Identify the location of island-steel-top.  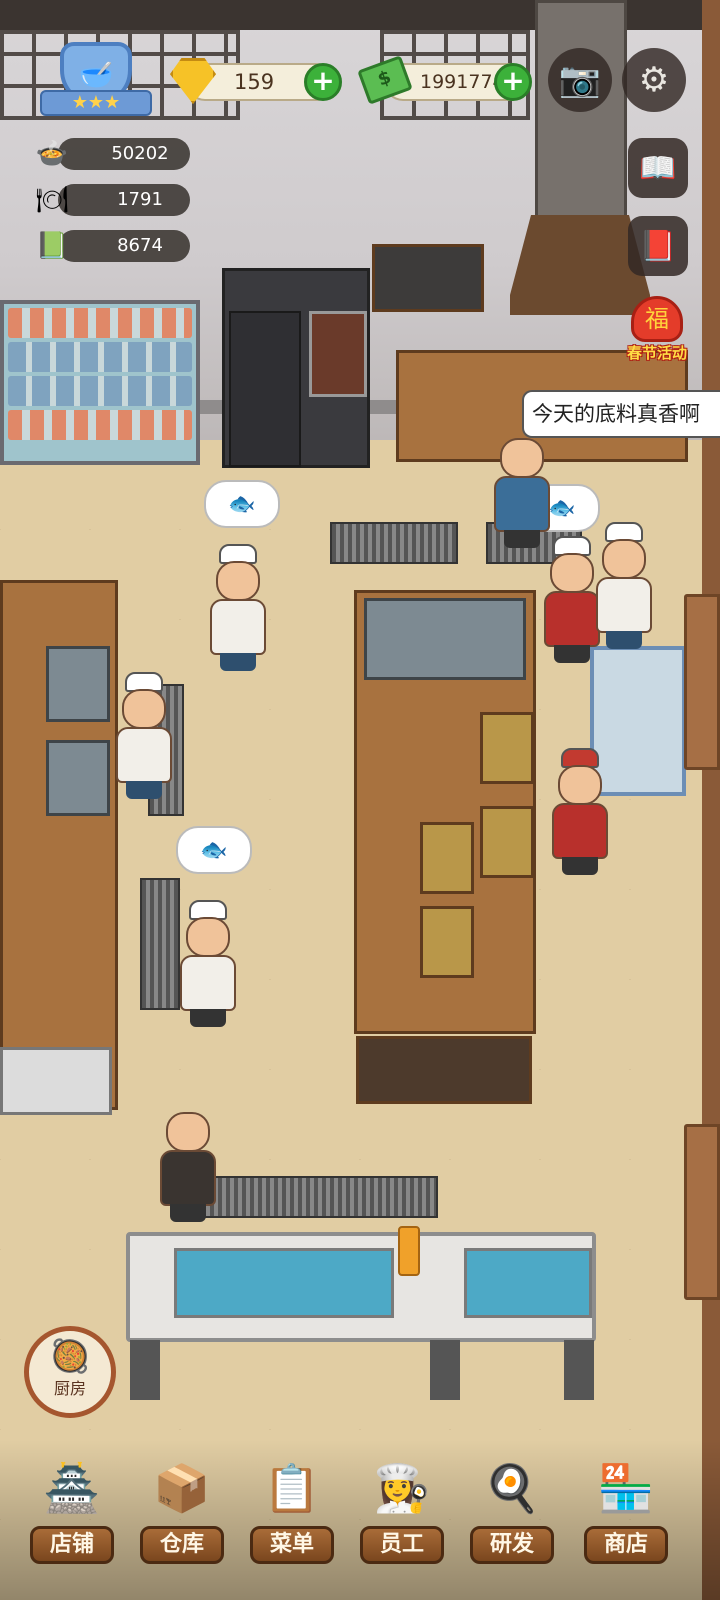
(445, 639).